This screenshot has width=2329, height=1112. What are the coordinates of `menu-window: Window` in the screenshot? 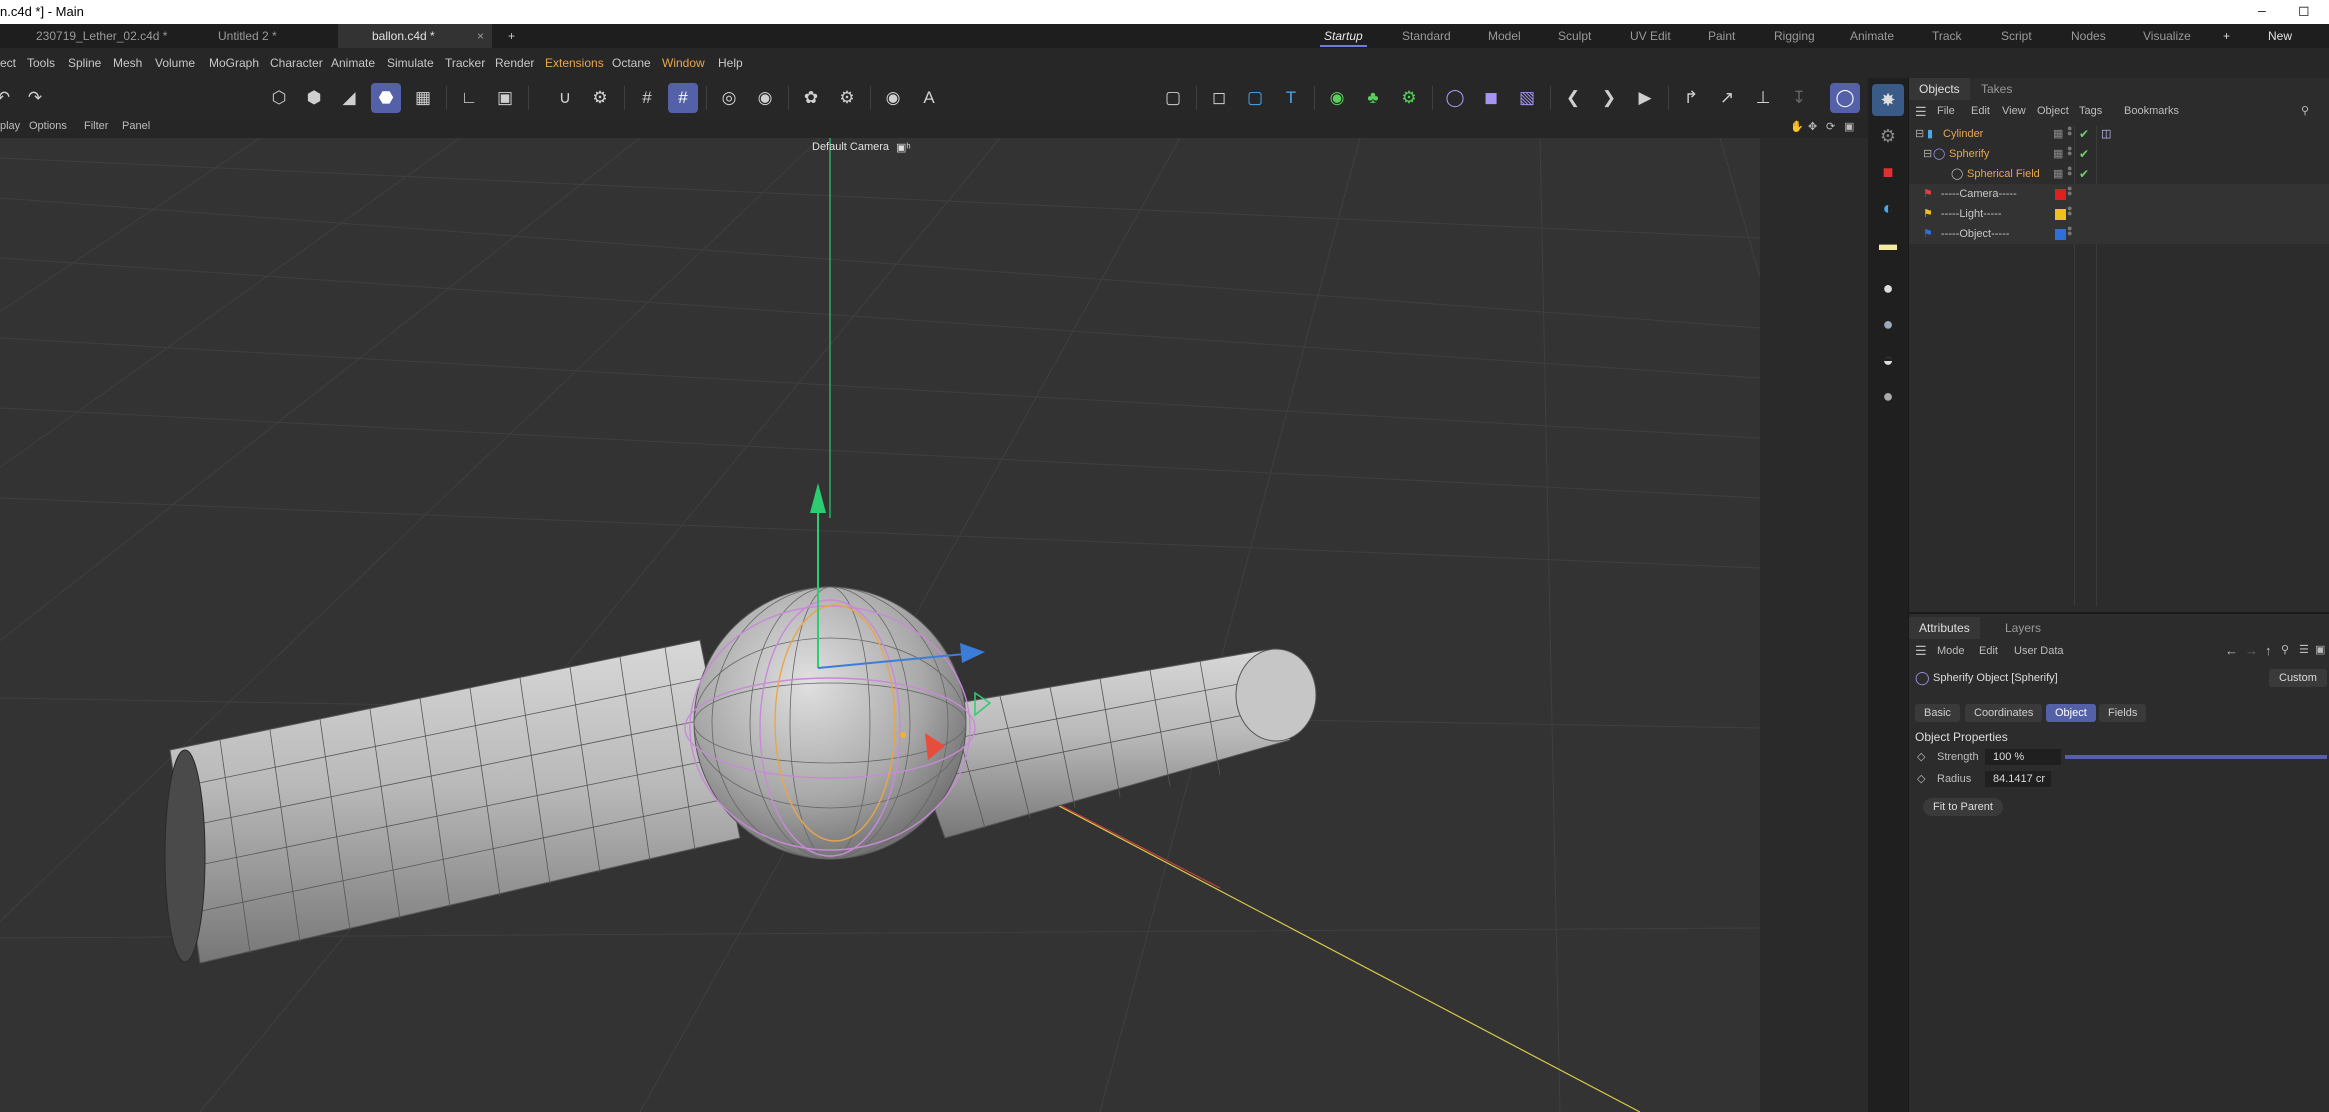 It's located at (683, 63).